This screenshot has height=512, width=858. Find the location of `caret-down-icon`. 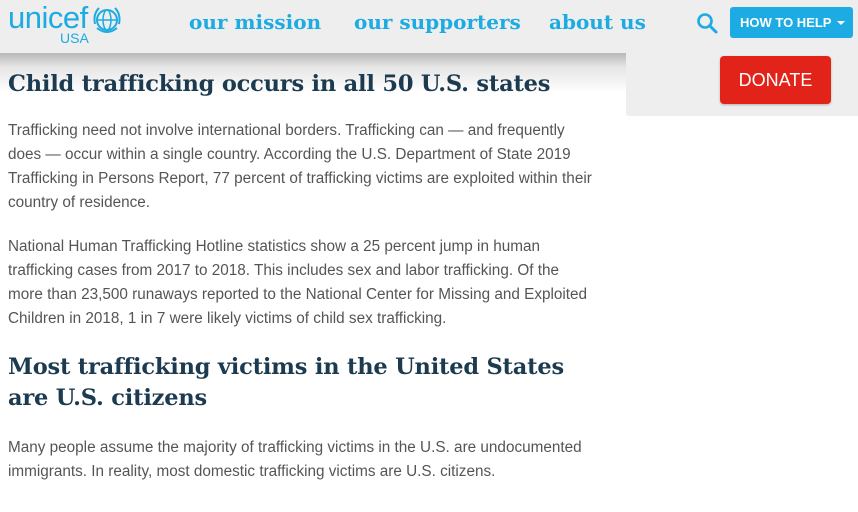

caret-down-icon is located at coordinates (841, 23).